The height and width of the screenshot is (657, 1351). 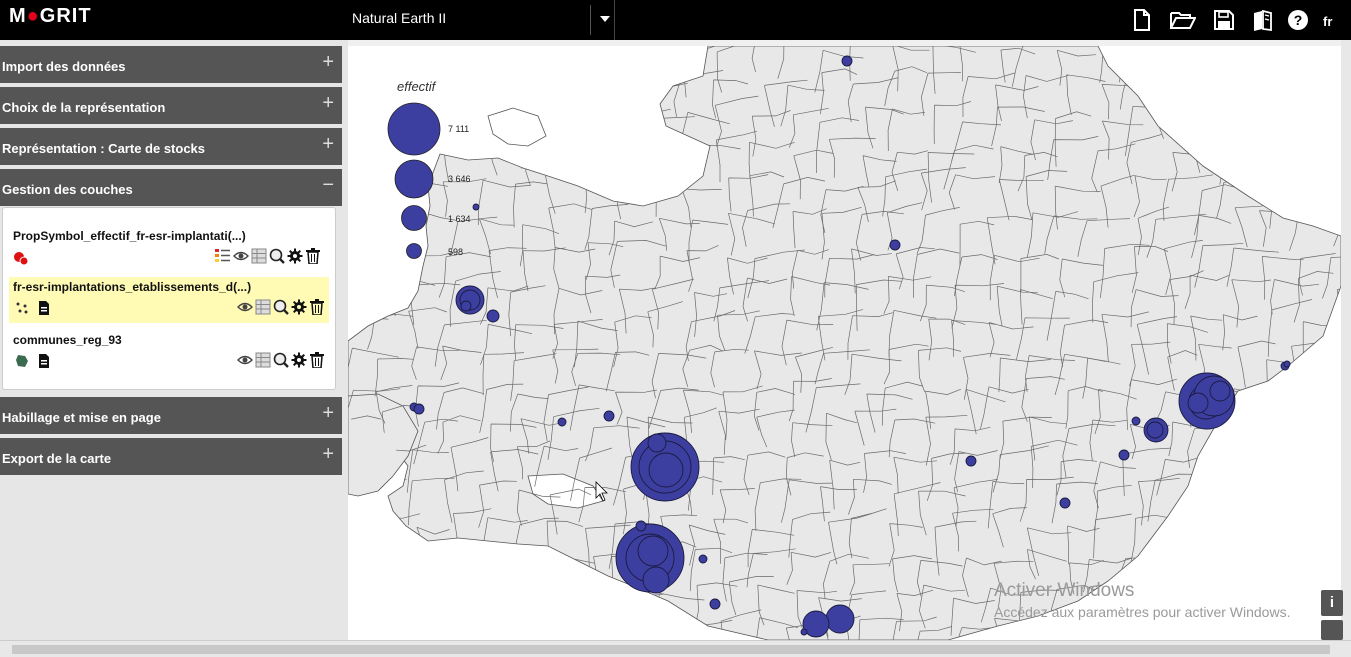 What do you see at coordinates (223, 256) in the screenshot?
I see `legend-icon` at bounding box center [223, 256].